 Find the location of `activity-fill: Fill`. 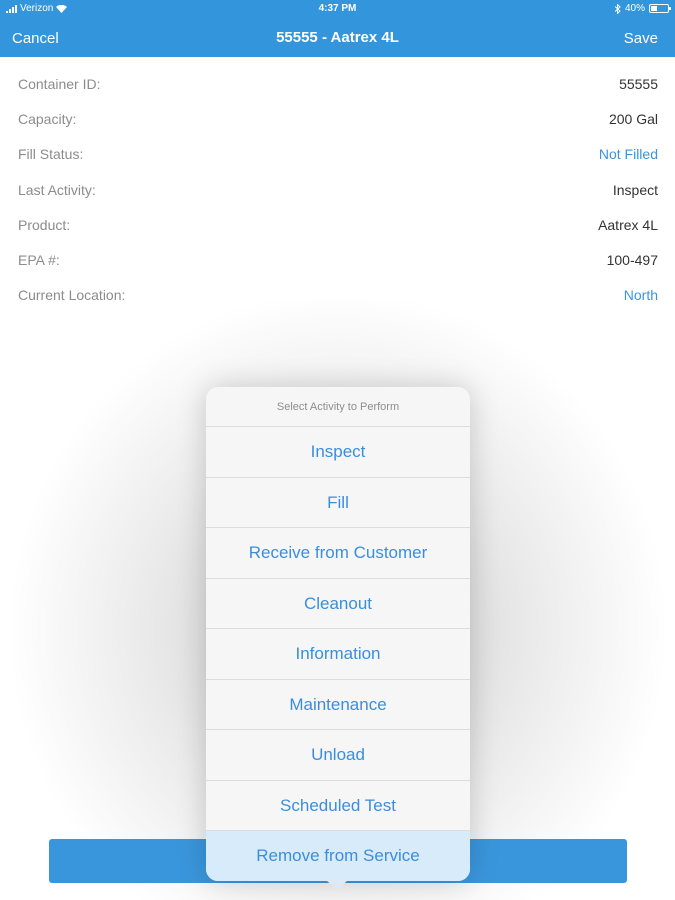

activity-fill: Fill is located at coordinates (338, 503).